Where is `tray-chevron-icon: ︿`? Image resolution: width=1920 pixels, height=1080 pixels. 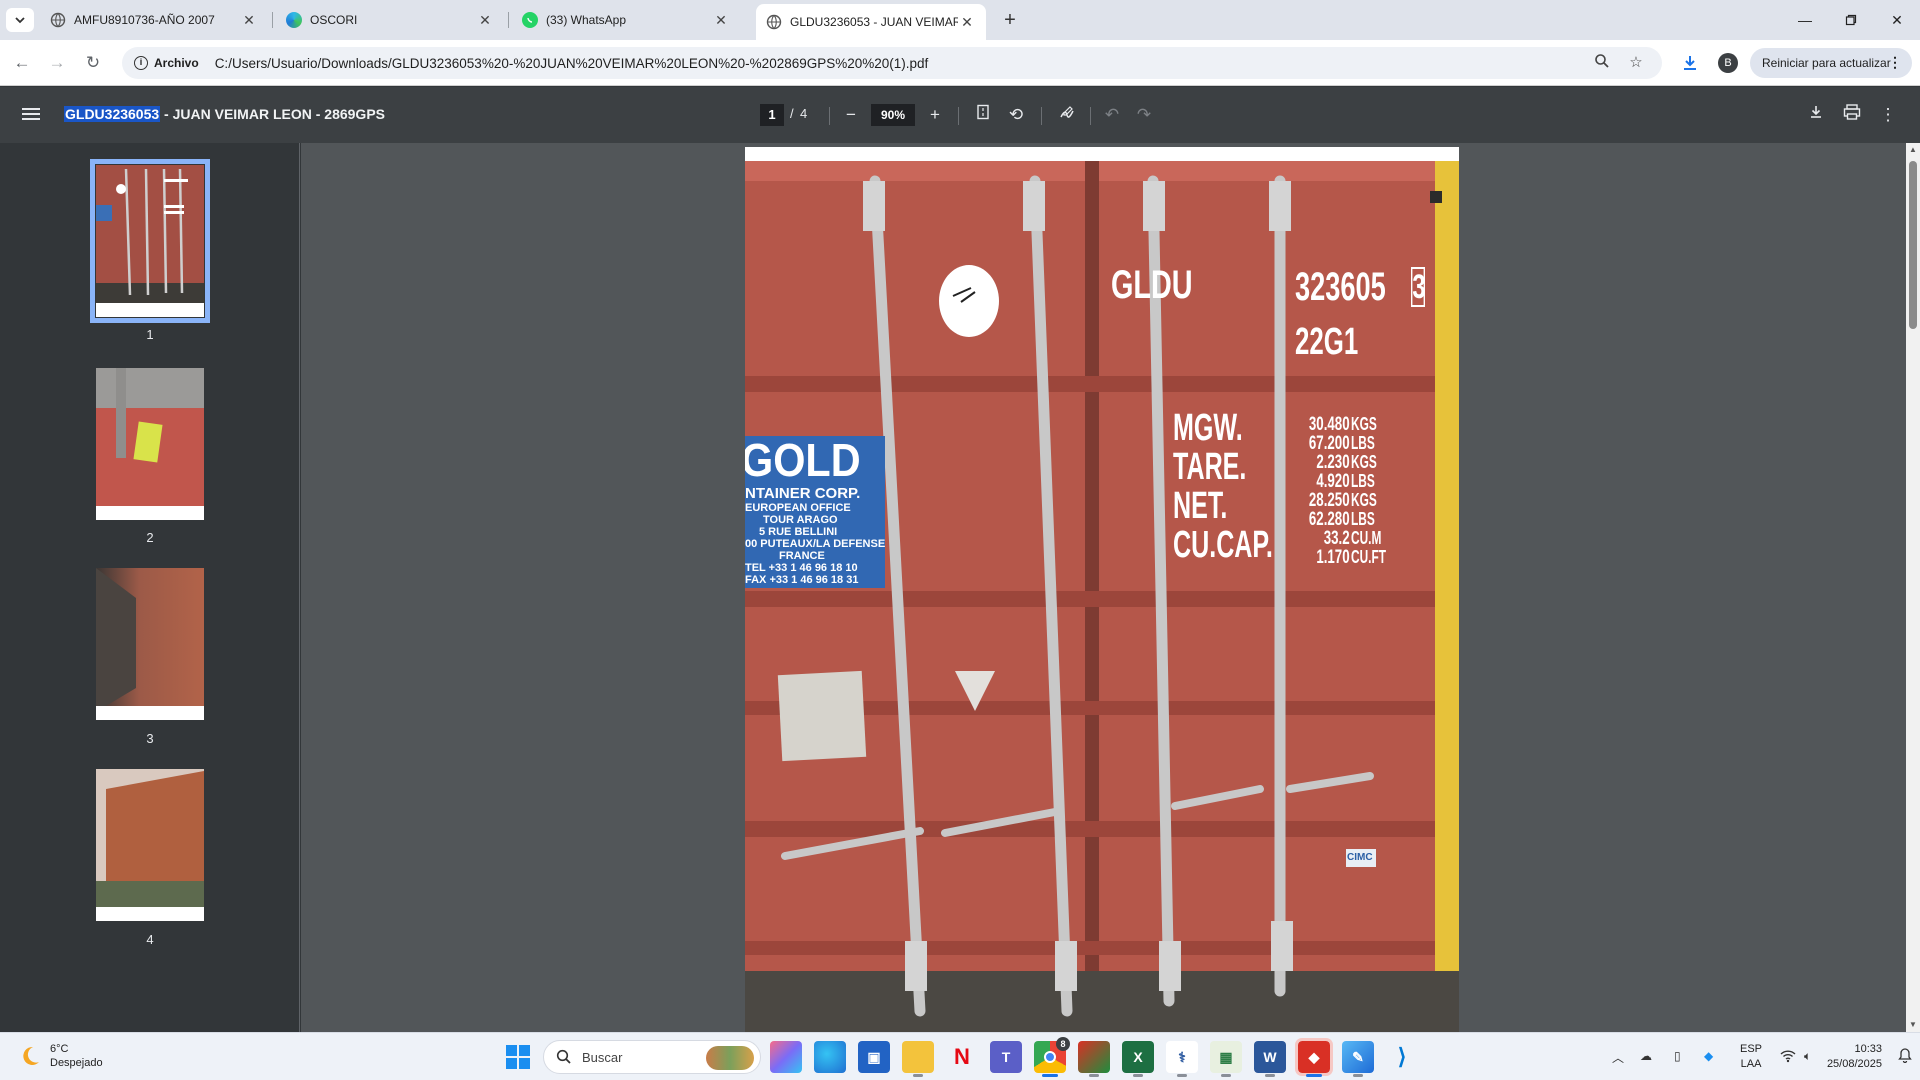
tray-chevron-icon: ︿ is located at coordinates (1618, 1057).